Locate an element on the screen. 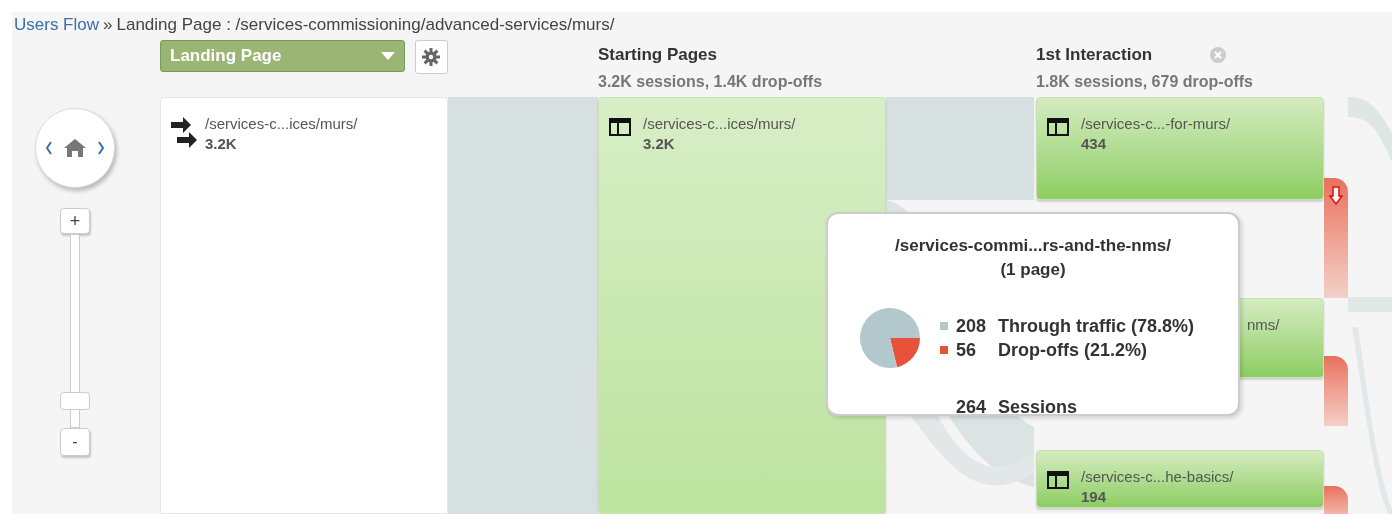  column-title: Starting Pages is located at coordinates (658, 55).